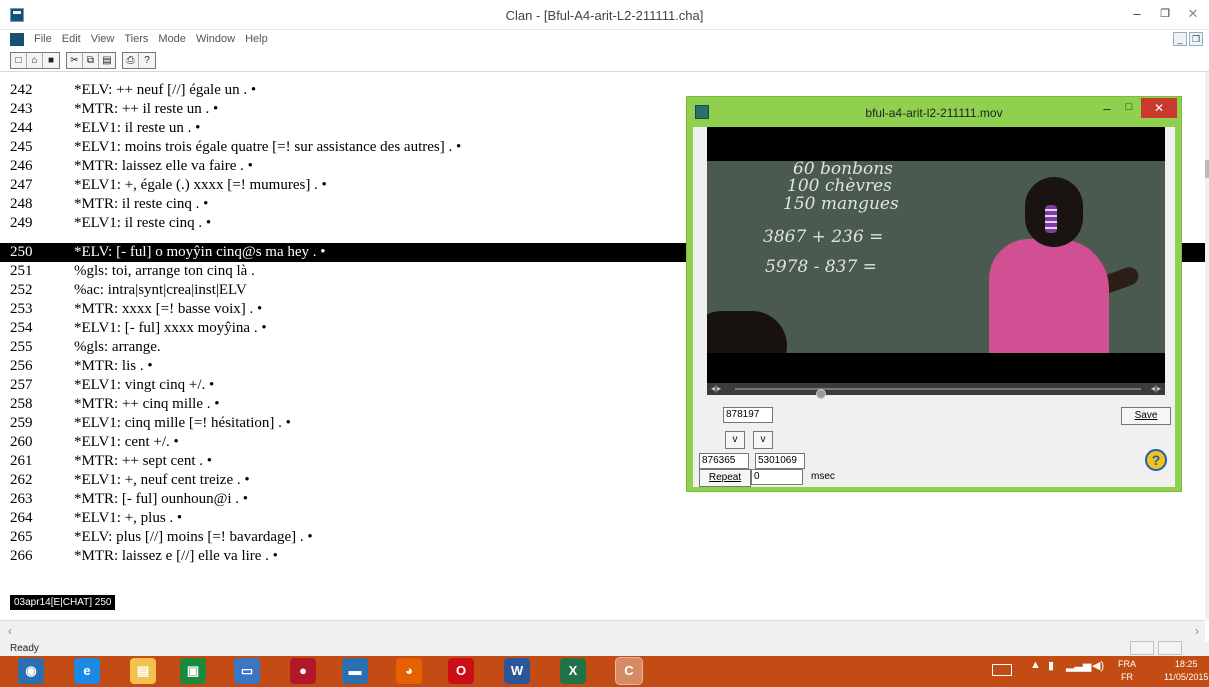  I want to click on line-text: *ELV1: il reste cinq . •, so click(143, 223).